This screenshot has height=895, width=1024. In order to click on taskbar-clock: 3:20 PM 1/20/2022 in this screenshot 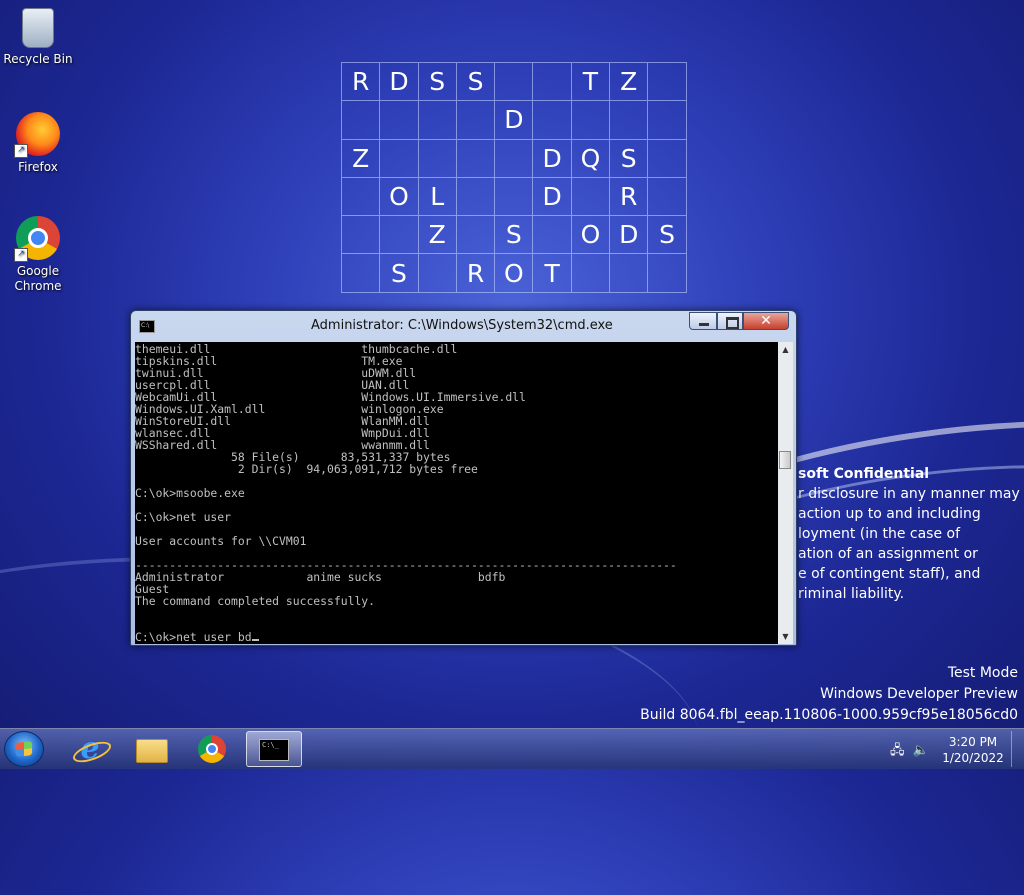, I will do `click(973, 750)`.